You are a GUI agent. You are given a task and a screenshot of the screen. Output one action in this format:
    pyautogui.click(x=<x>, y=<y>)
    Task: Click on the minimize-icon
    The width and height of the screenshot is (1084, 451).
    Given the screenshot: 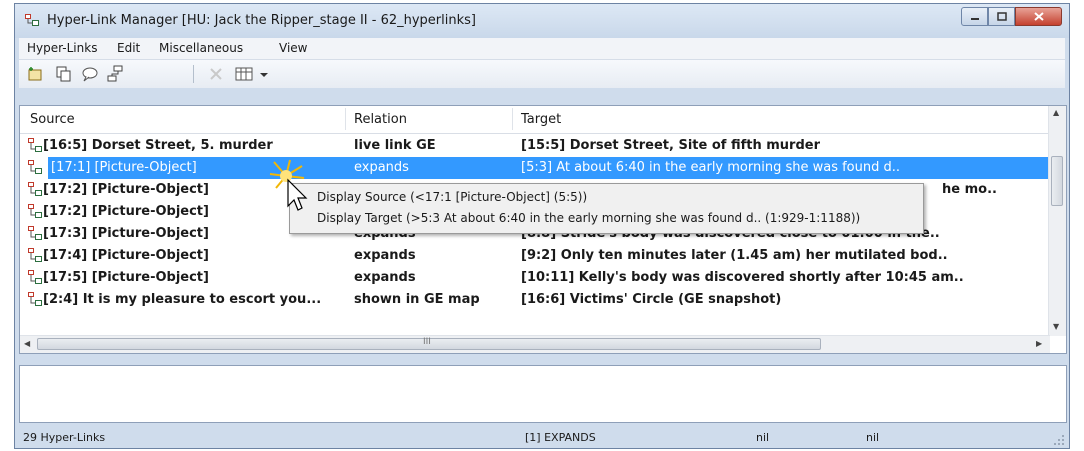 What is the action you would take?
    pyautogui.click(x=974, y=18)
    